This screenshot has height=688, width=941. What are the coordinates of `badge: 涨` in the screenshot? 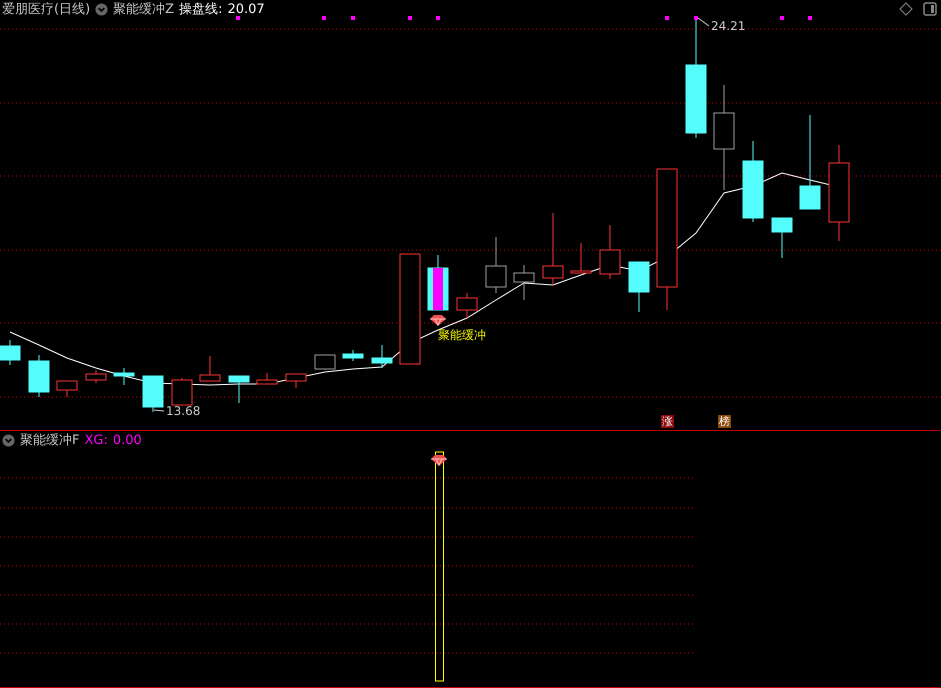 It's located at (667, 421).